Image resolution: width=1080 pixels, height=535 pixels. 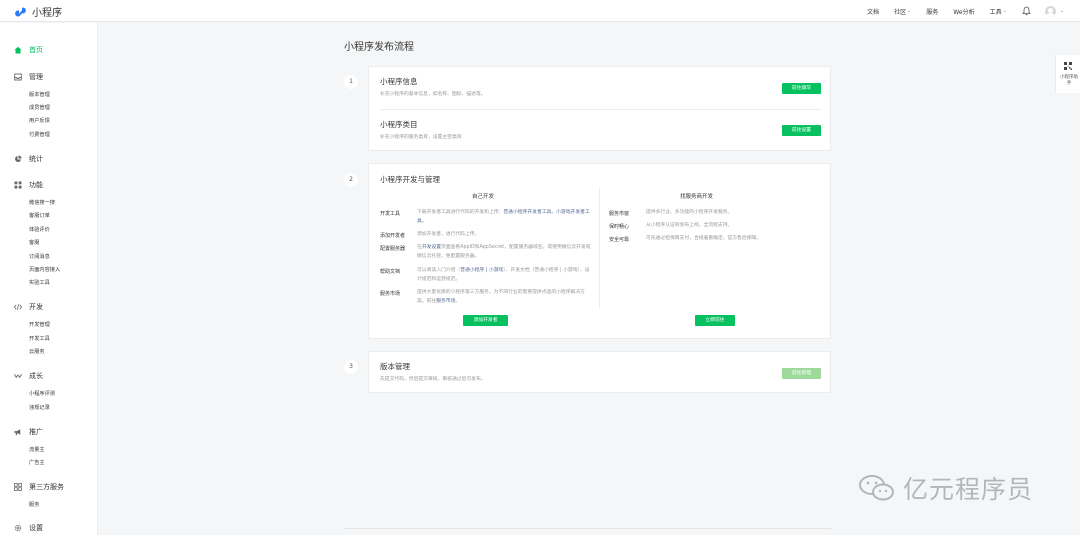 I want to click on sidebar-section-label: 开发, so click(x=36, y=307).